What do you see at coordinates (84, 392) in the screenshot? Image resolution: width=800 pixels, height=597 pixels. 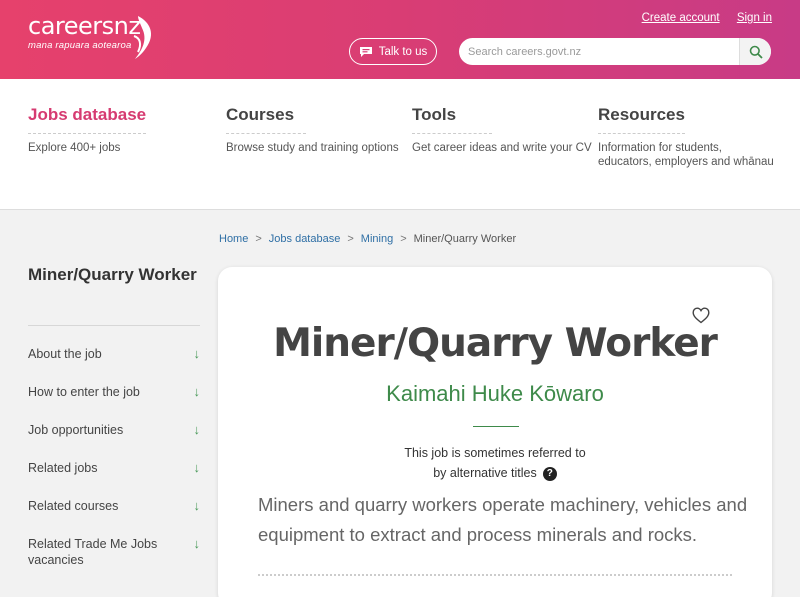 I see `sidebar-item-label: How to enter the job` at bounding box center [84, 392].